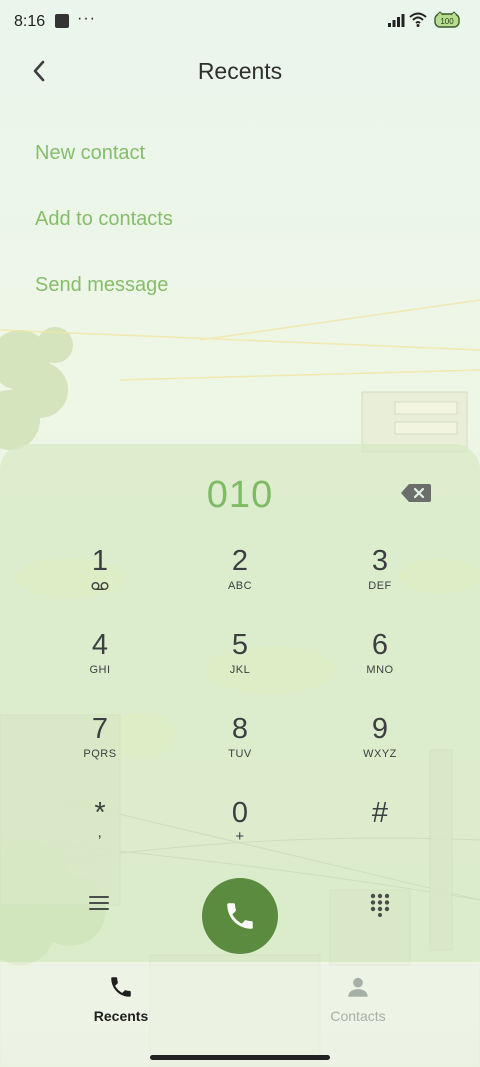  I want to click on key-letters: WXYZ, so click(380, 754).